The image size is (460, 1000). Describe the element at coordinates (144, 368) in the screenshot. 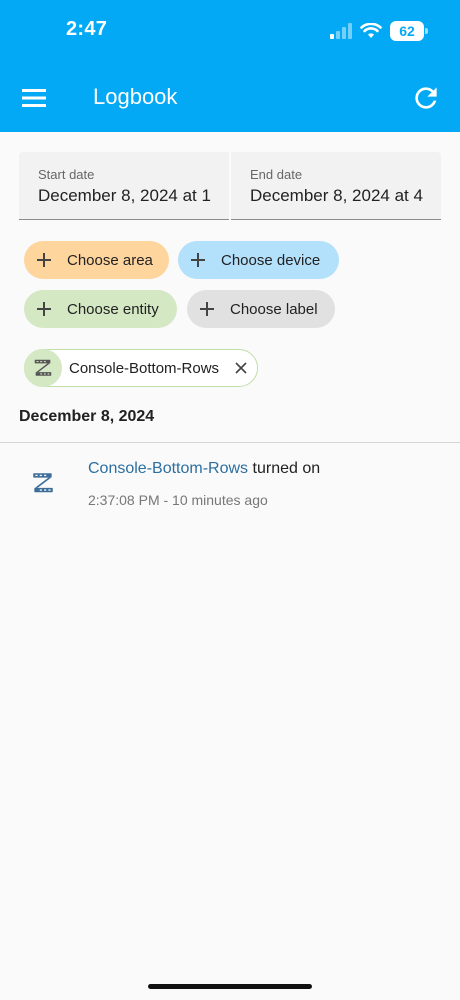

I see `selected-entity-name: Console-Bottom-Rows` at that location.